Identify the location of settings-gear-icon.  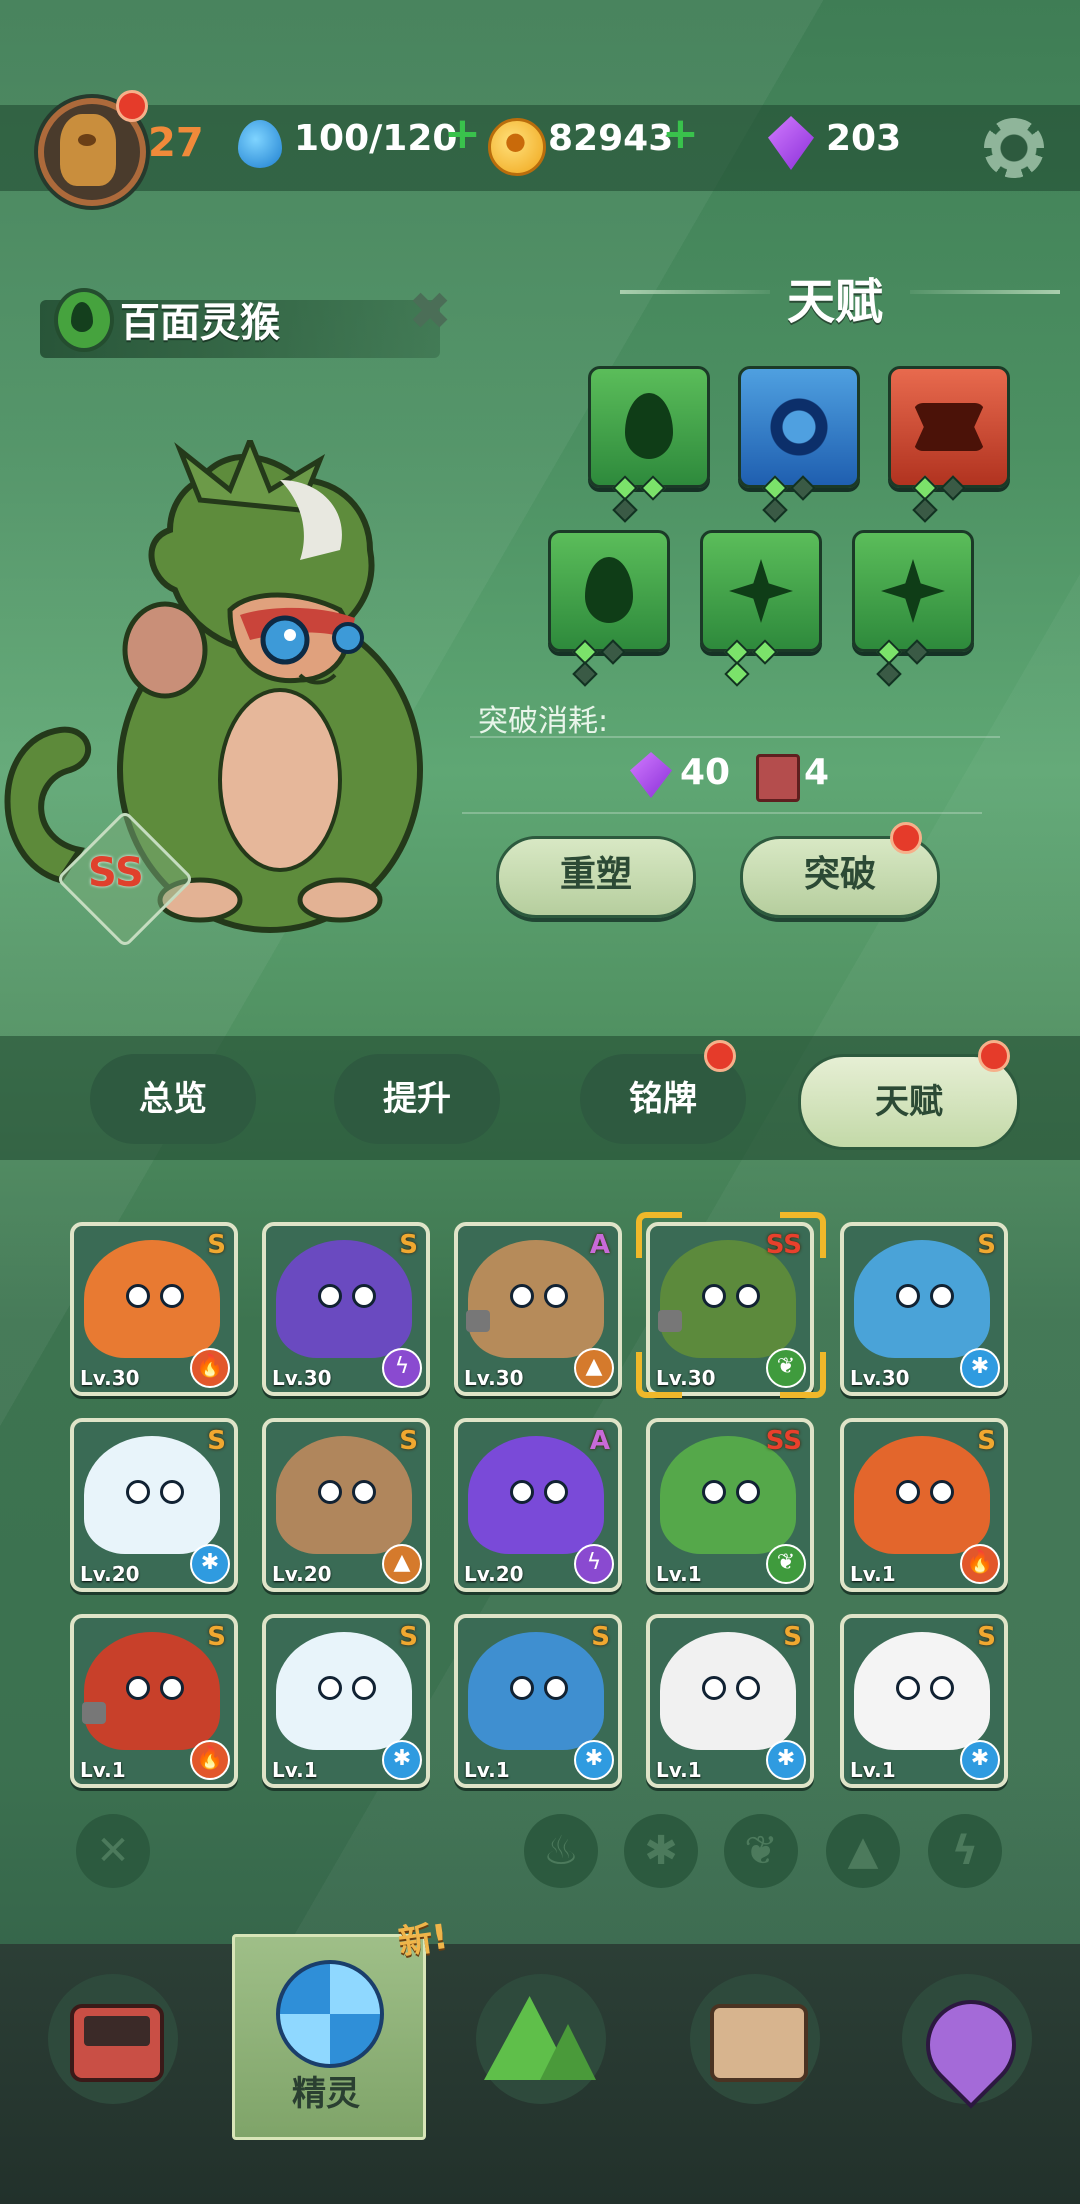
(1014, 148).